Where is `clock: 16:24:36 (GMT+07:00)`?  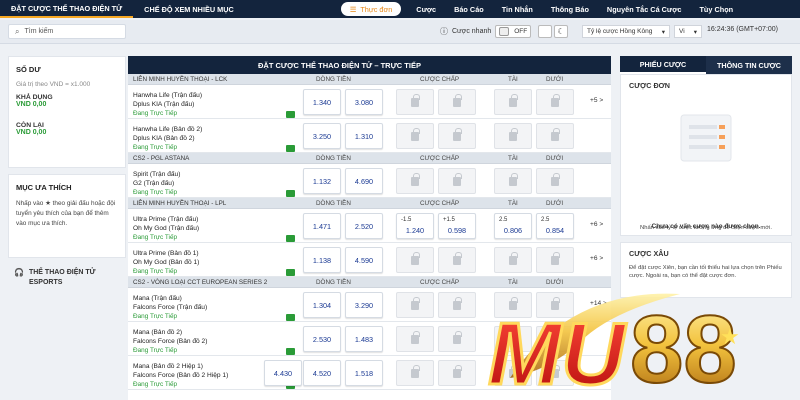
clock: 16:24:36 (GMT+07:00) is located at coordinates (743, 29).